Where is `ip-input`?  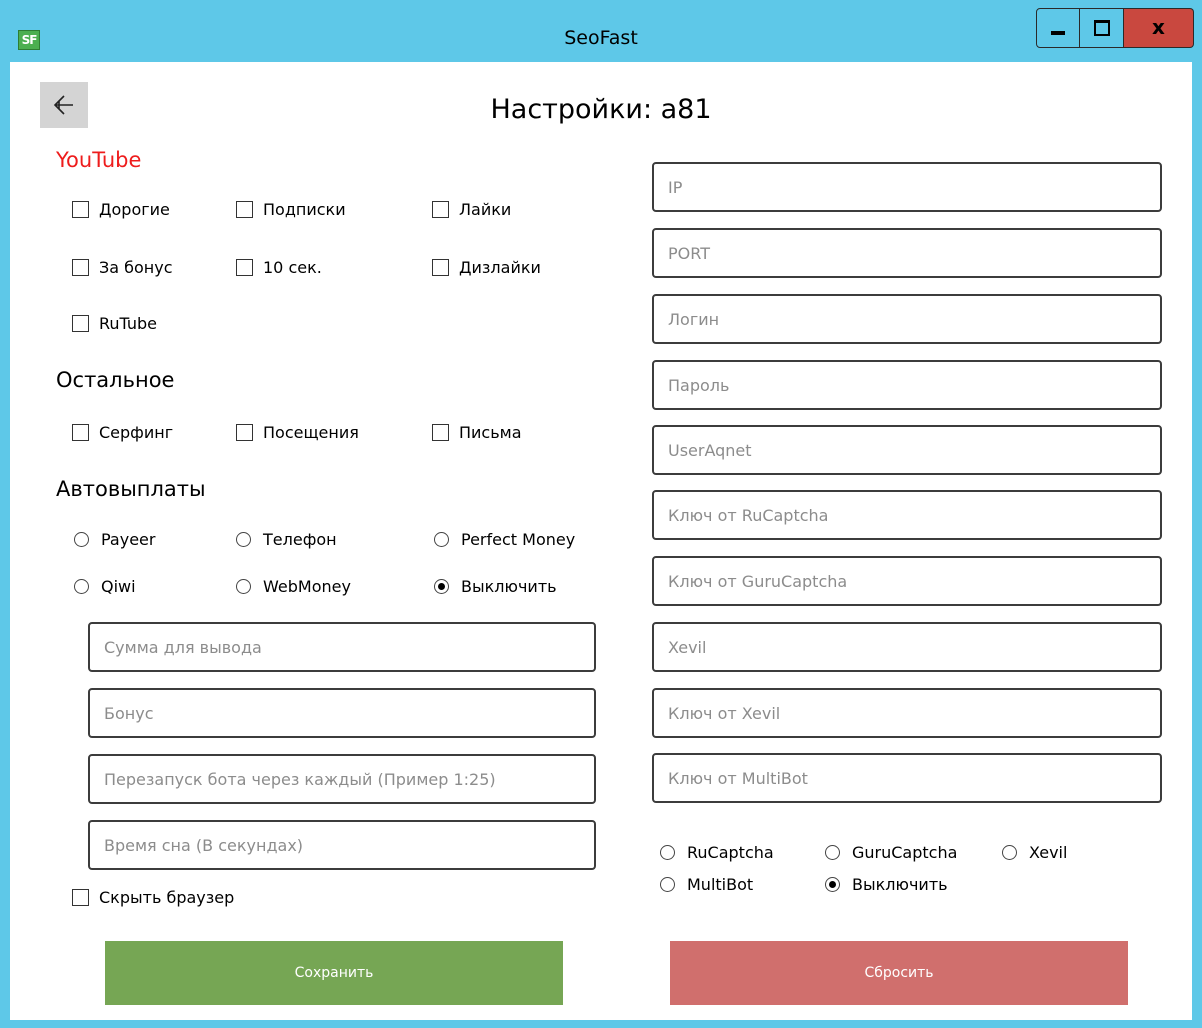 ip-input is located at coordinates (907, 187).